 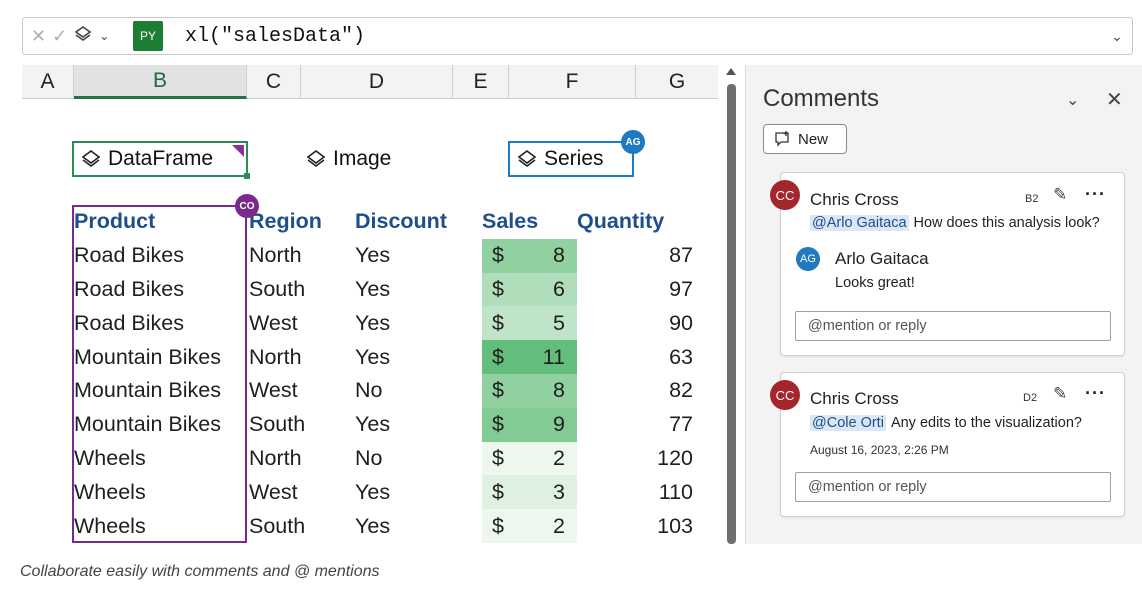 What do you see at coordinates (1114, 99) in the screenshot?
I see `close-icon: ✕` at bounding box center [1114, 99].